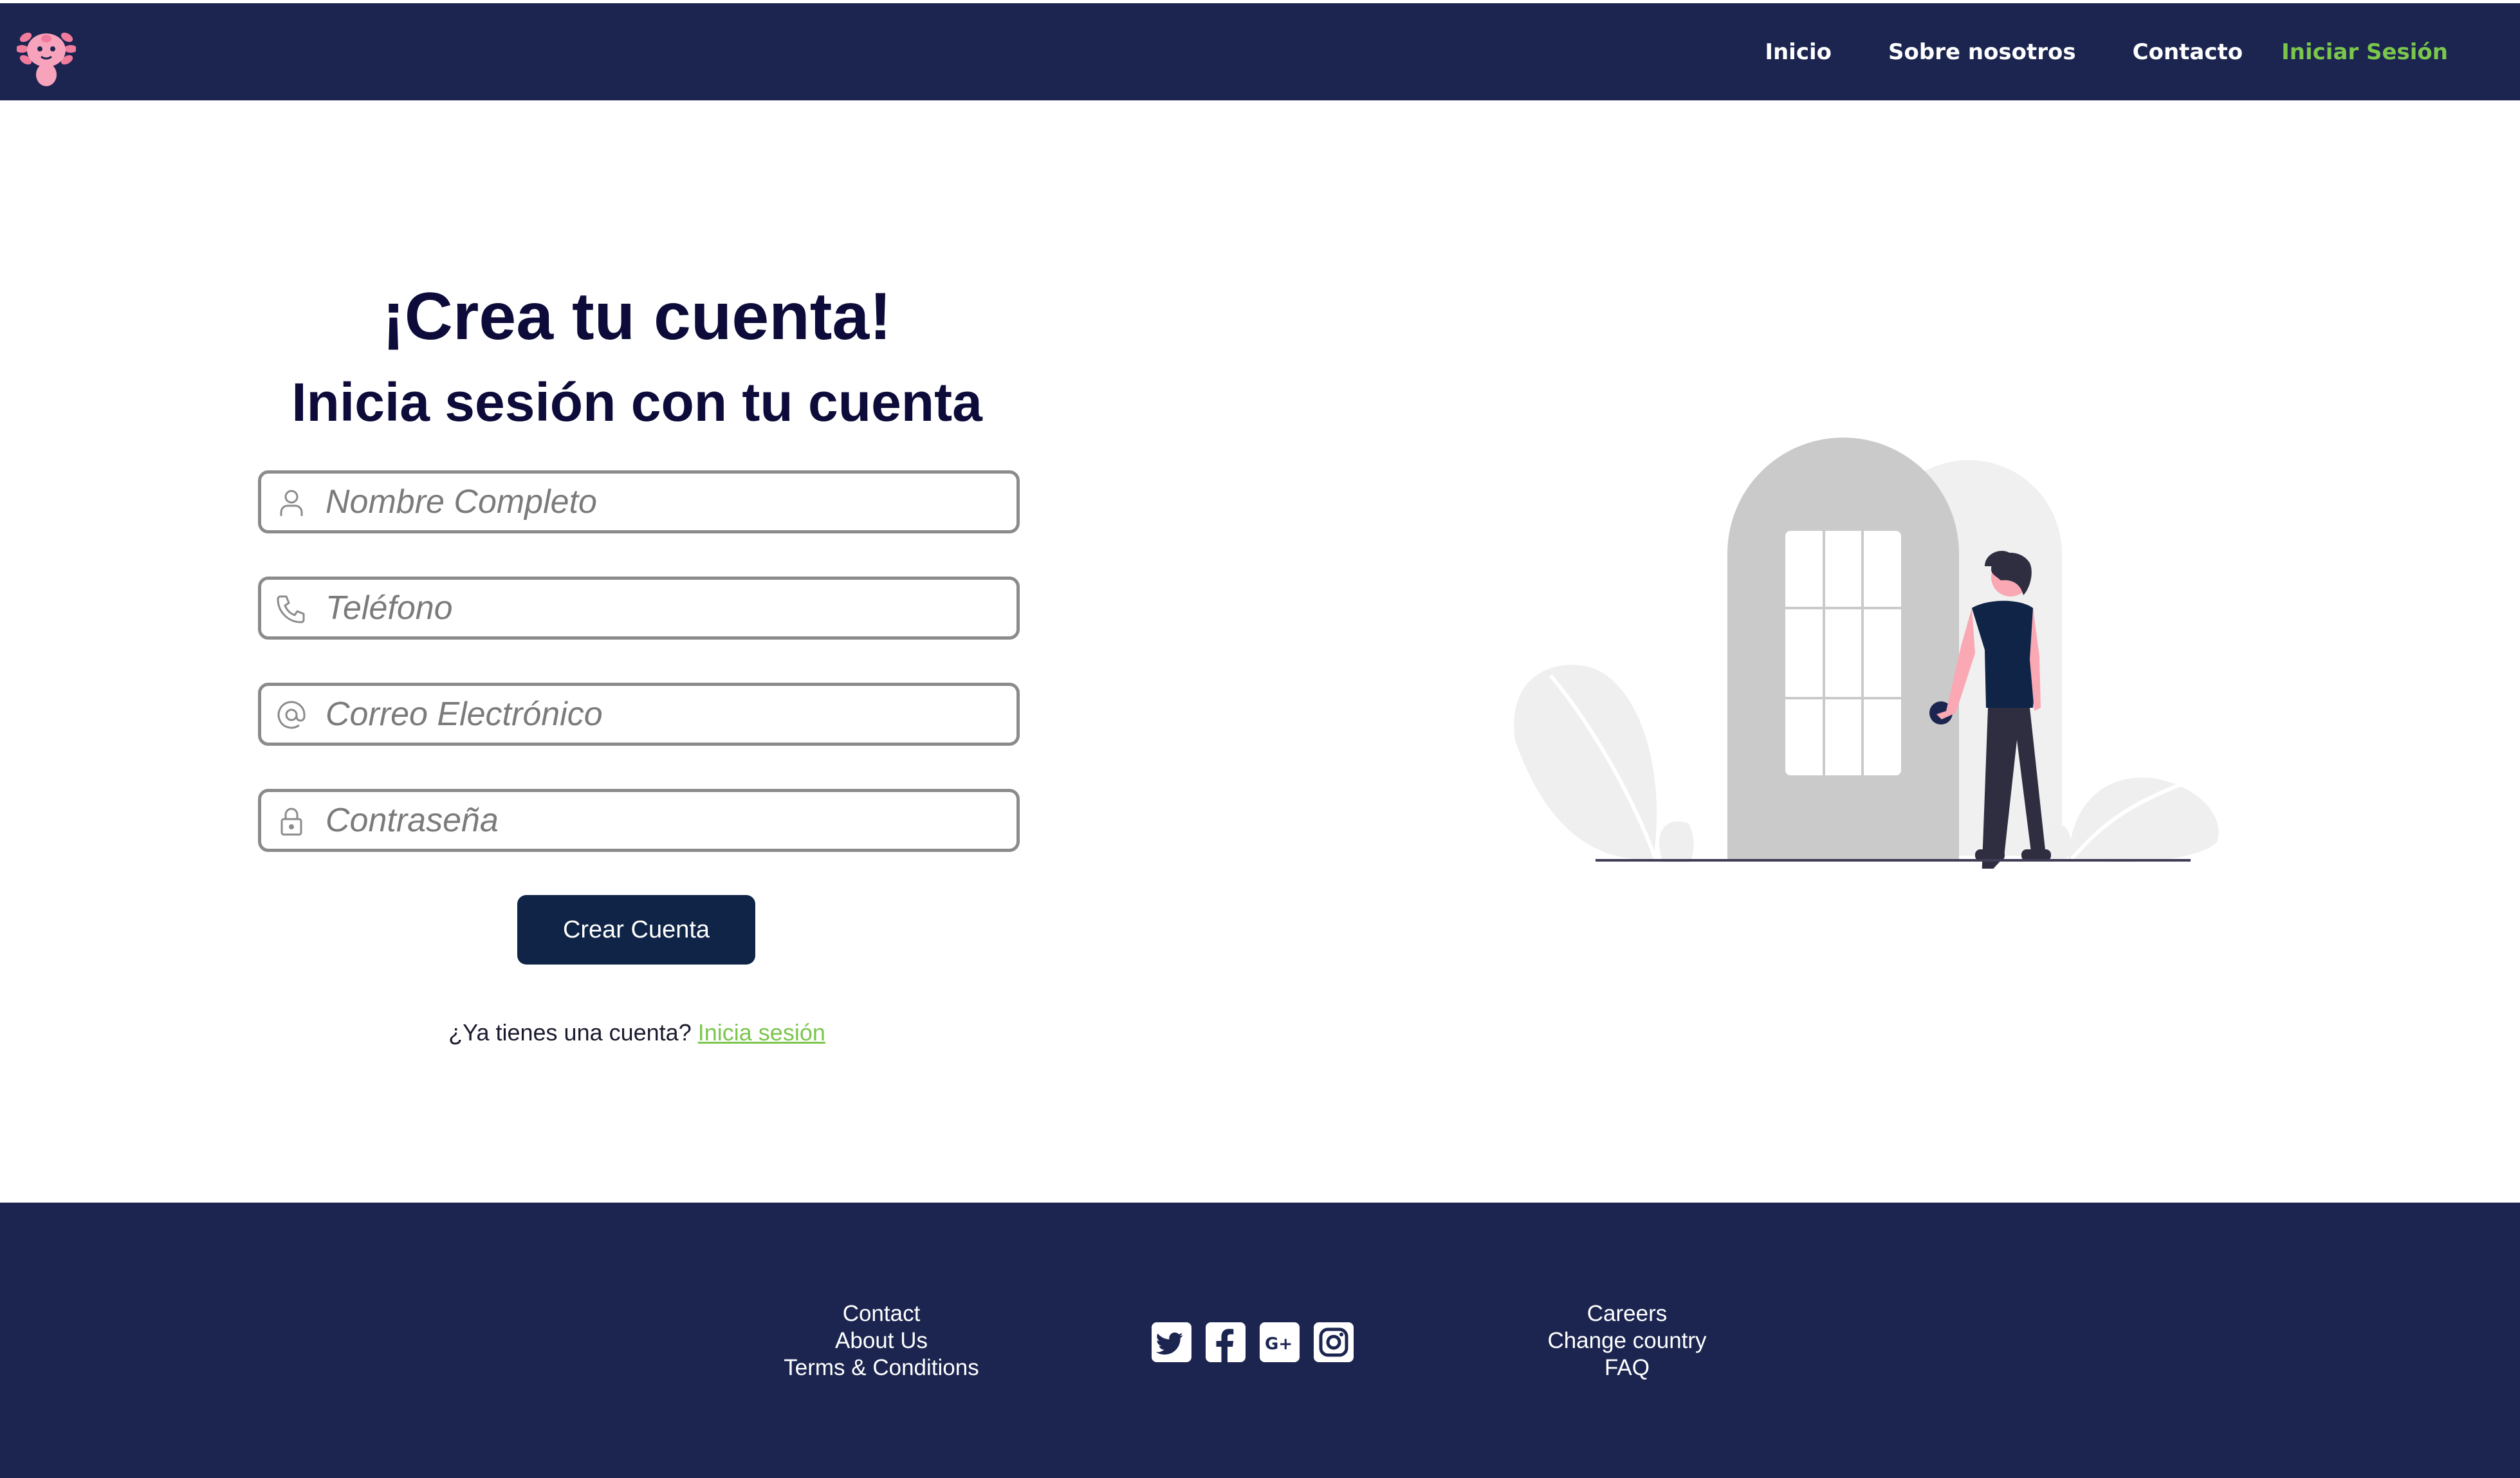  Describe the element at coordinates (1334, 1342) in the screenshot. I see `instagram-icon` at that location.